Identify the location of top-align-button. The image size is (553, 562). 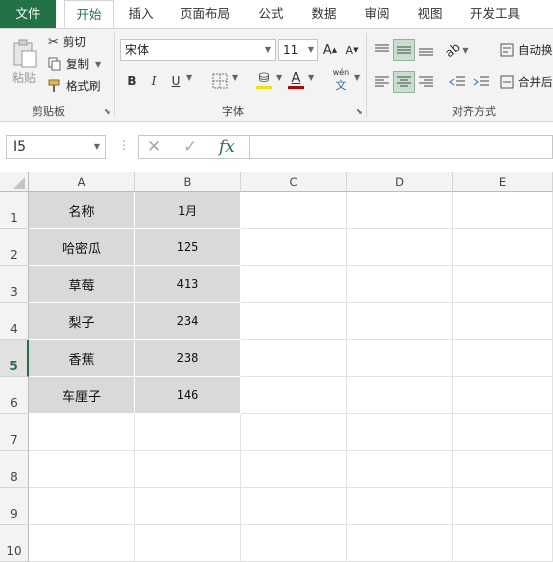
(382, 50).